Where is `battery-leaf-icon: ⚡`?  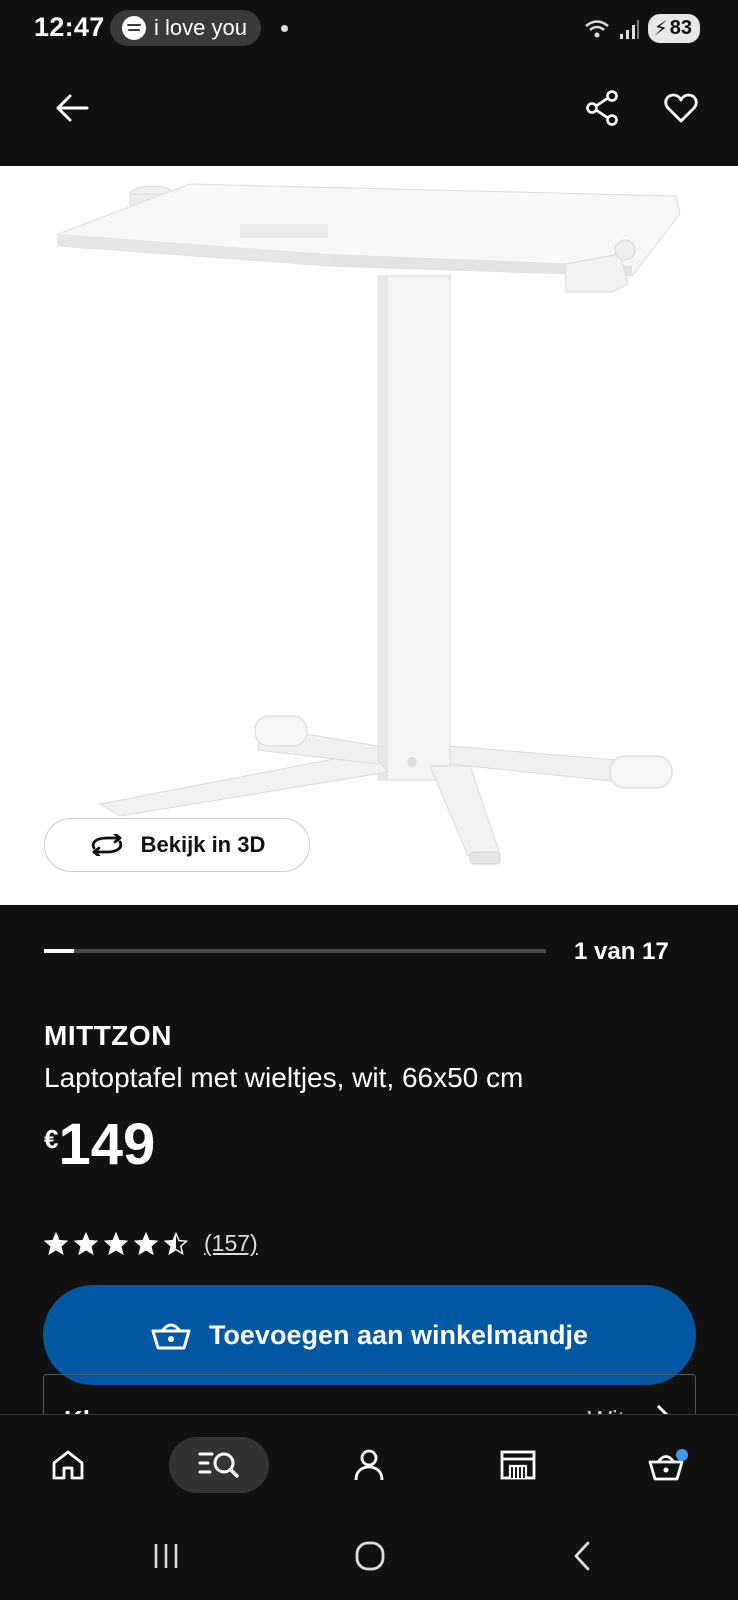 battery-leaf-icon: ⚡ is located at coordinates (660, 29).